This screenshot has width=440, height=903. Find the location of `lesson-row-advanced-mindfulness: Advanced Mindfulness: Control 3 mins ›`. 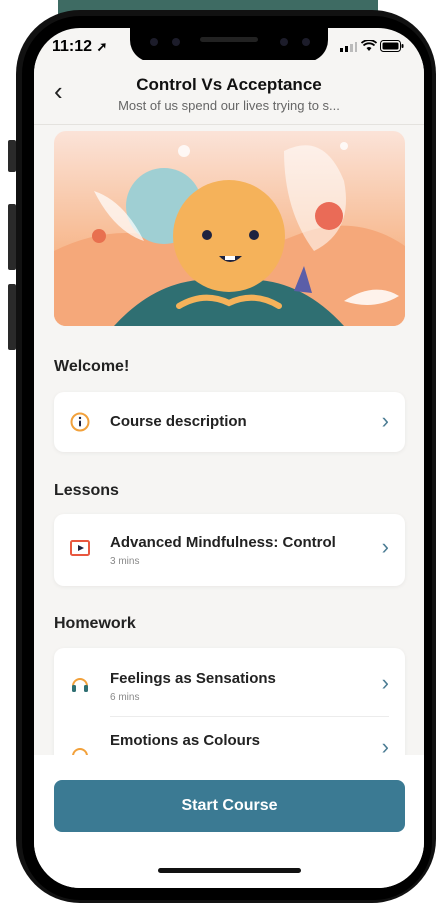

lesson-row-advanced-mindfulness: Advanced Mindfulness: Control 3 mins › is located at coordinates (229, 548).